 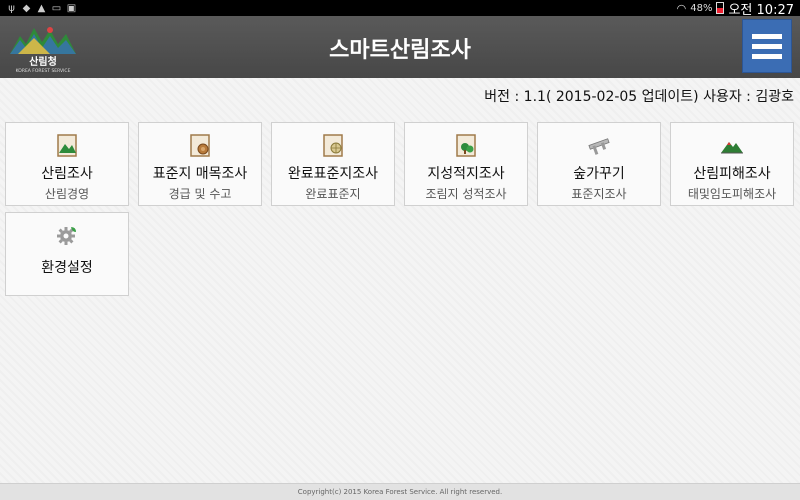 I want to click on tile-subtitle: 경급 및 수고, so click(x=200, y=194).